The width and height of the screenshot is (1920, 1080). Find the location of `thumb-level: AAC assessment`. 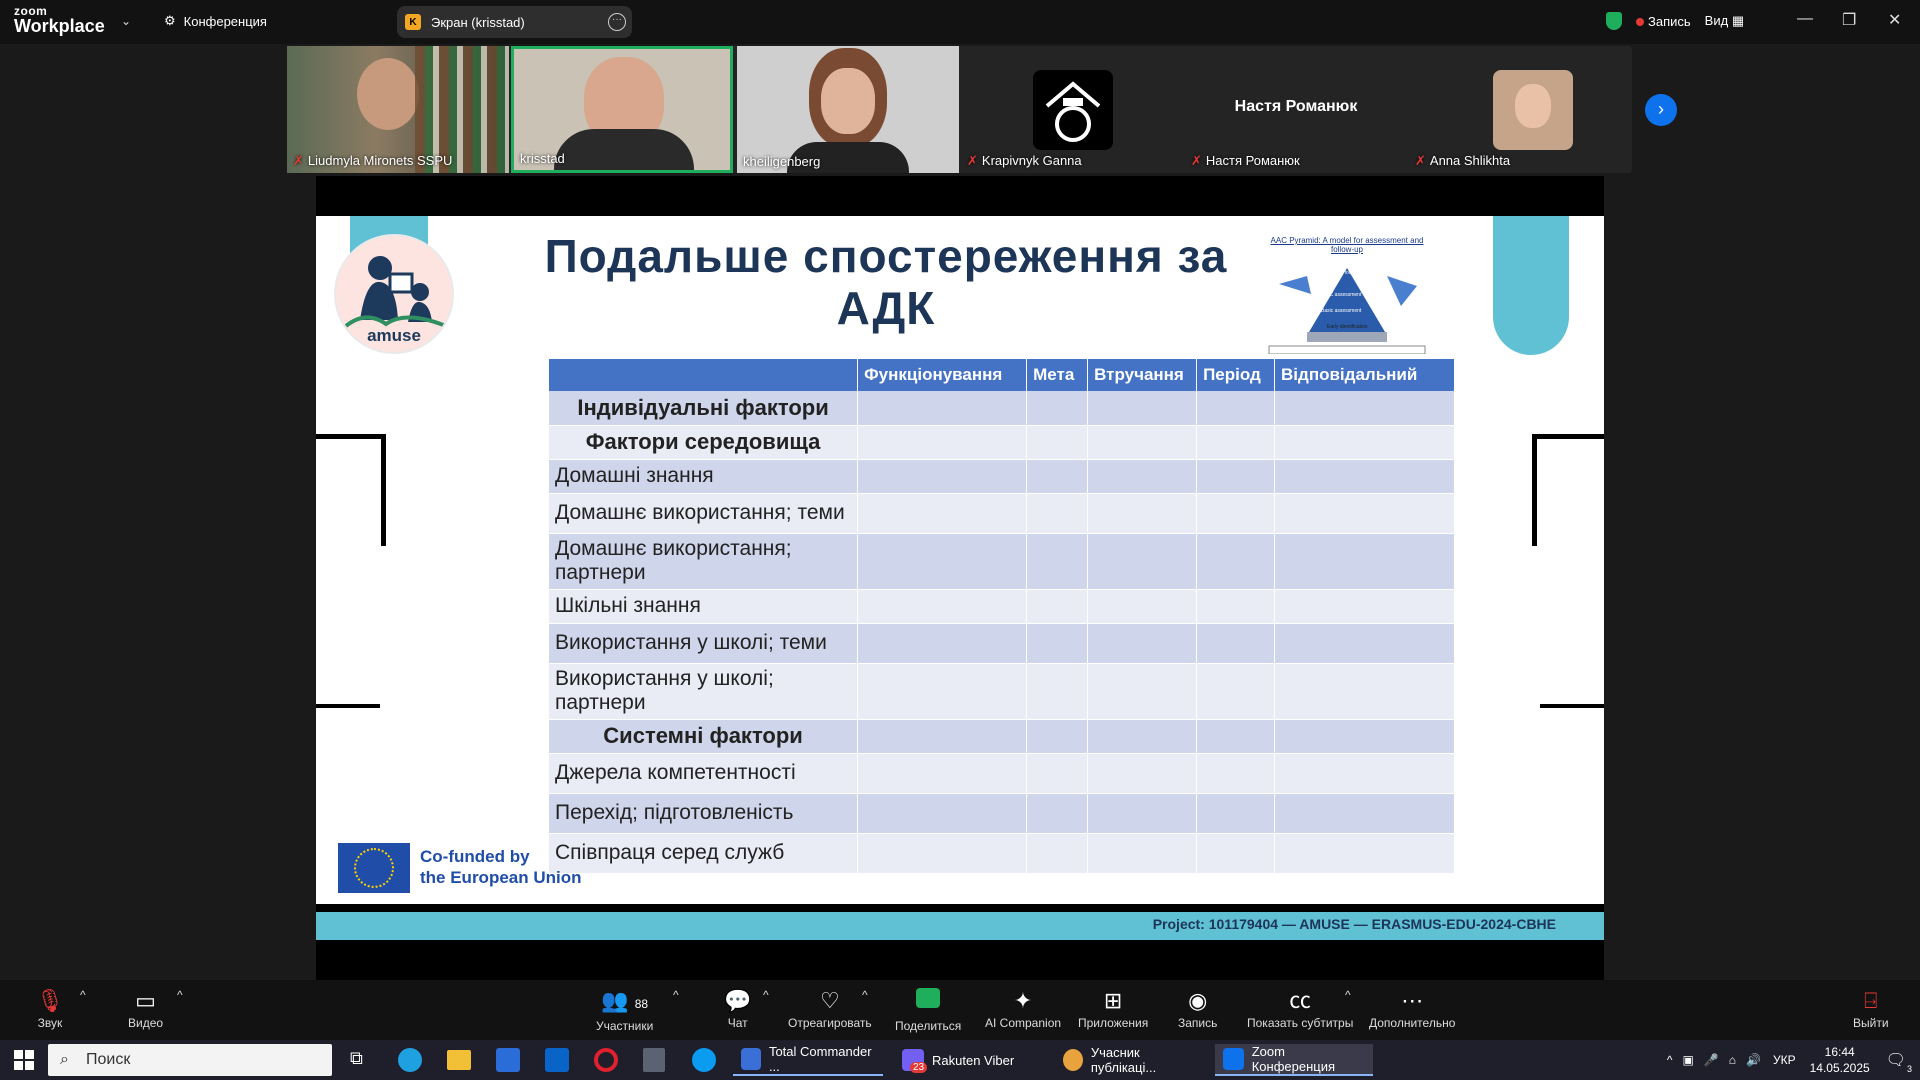

thumb-level: AAC assessment is located at coordinates (1342, 295).